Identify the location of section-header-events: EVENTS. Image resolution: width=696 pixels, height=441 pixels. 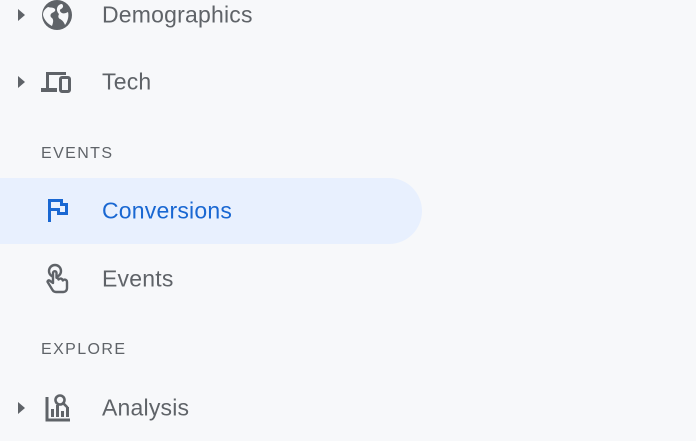
(77, 153).